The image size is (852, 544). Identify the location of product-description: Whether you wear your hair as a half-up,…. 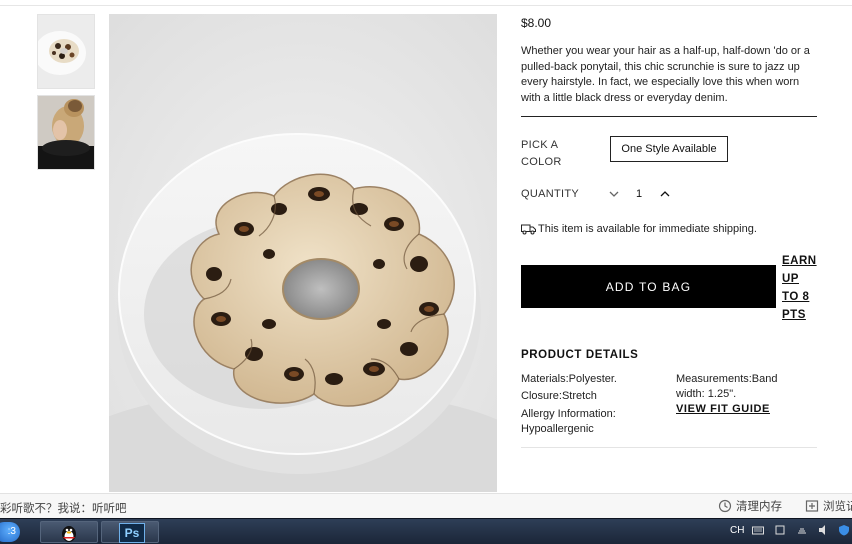
(665, 74).